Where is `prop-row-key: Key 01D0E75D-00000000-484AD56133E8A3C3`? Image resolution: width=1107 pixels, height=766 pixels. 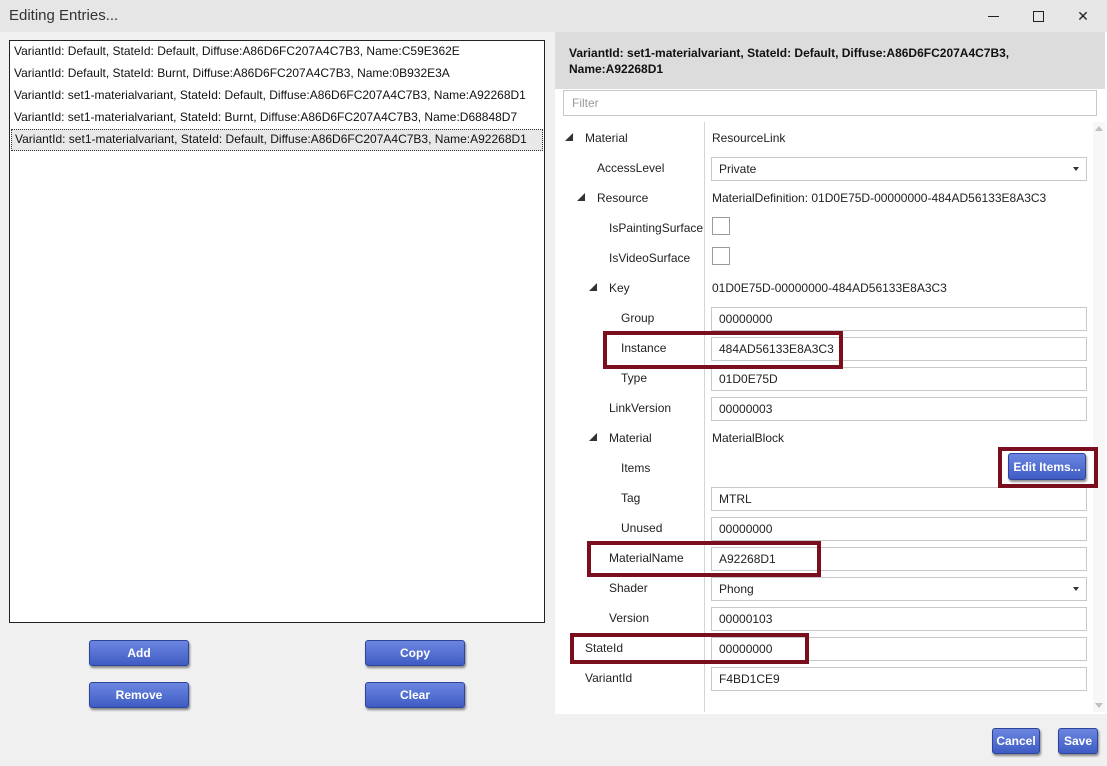
prop-row-key: Key 01D0E75D-00000000-484AD56133E8A3C3 is located at coordinates (826, 288).